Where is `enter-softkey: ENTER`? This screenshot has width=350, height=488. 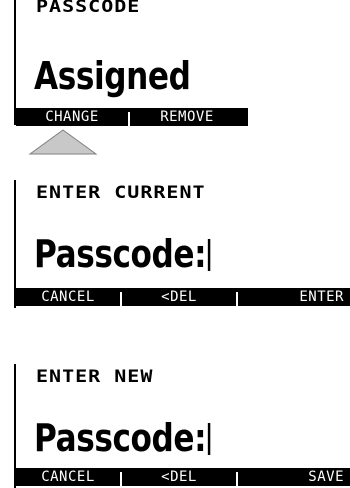 enter-softkey: ENTER is located at coordinates (294, 297).